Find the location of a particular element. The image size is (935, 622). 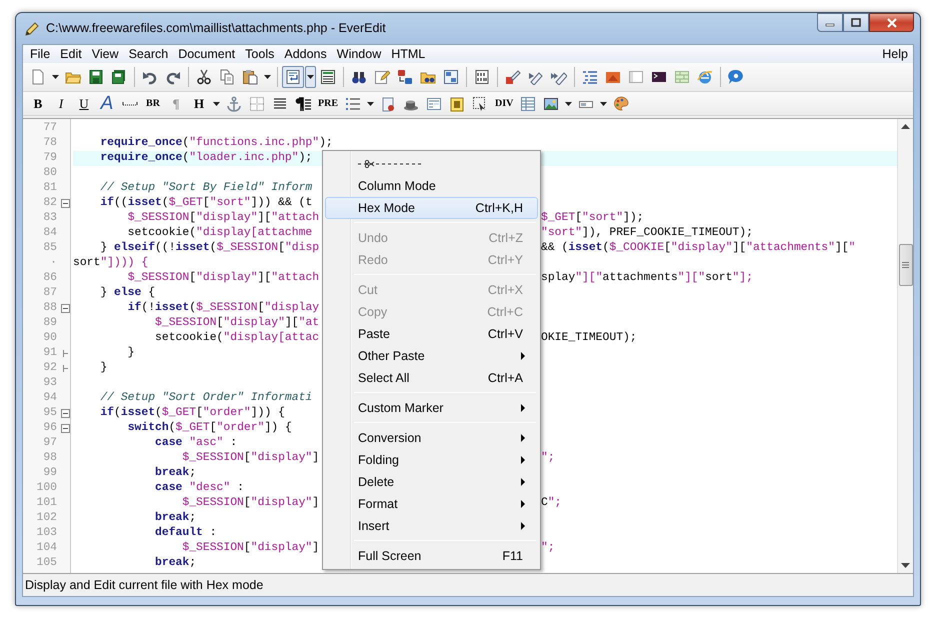

dropdown-button is located at coordinates (310, 77).